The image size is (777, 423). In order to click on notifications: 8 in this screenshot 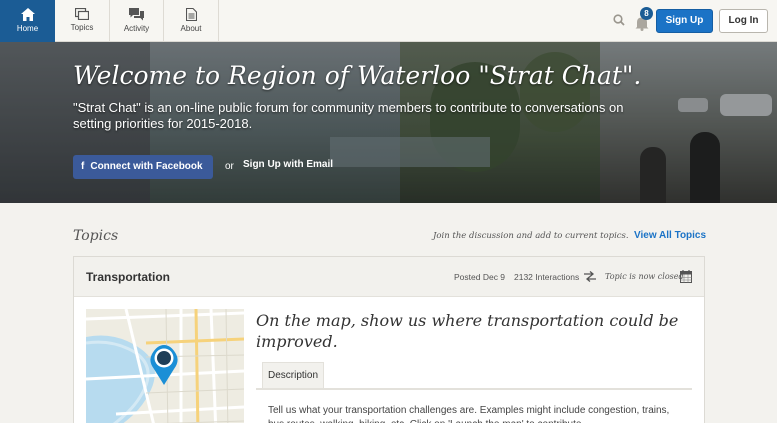, I will do `click(643, 19)`.